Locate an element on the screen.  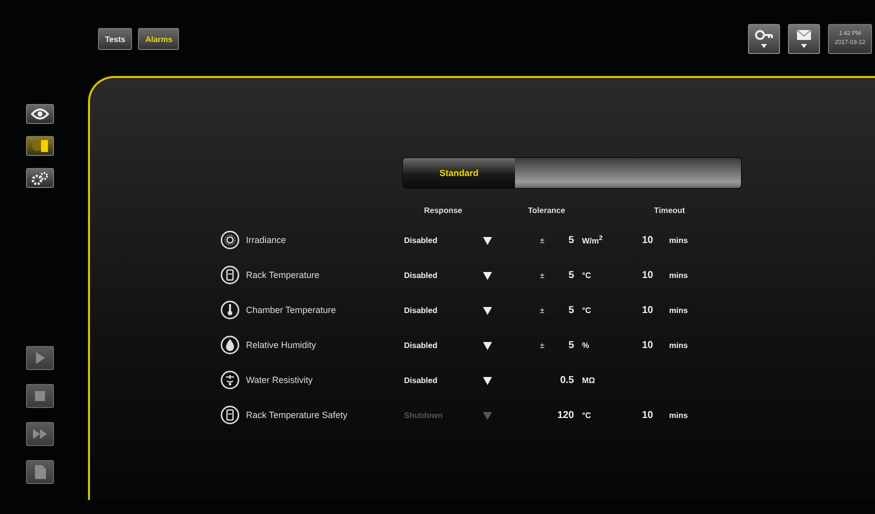
tolerance-unit: W/m$^{2}$ is located at coordinates (593, 240).